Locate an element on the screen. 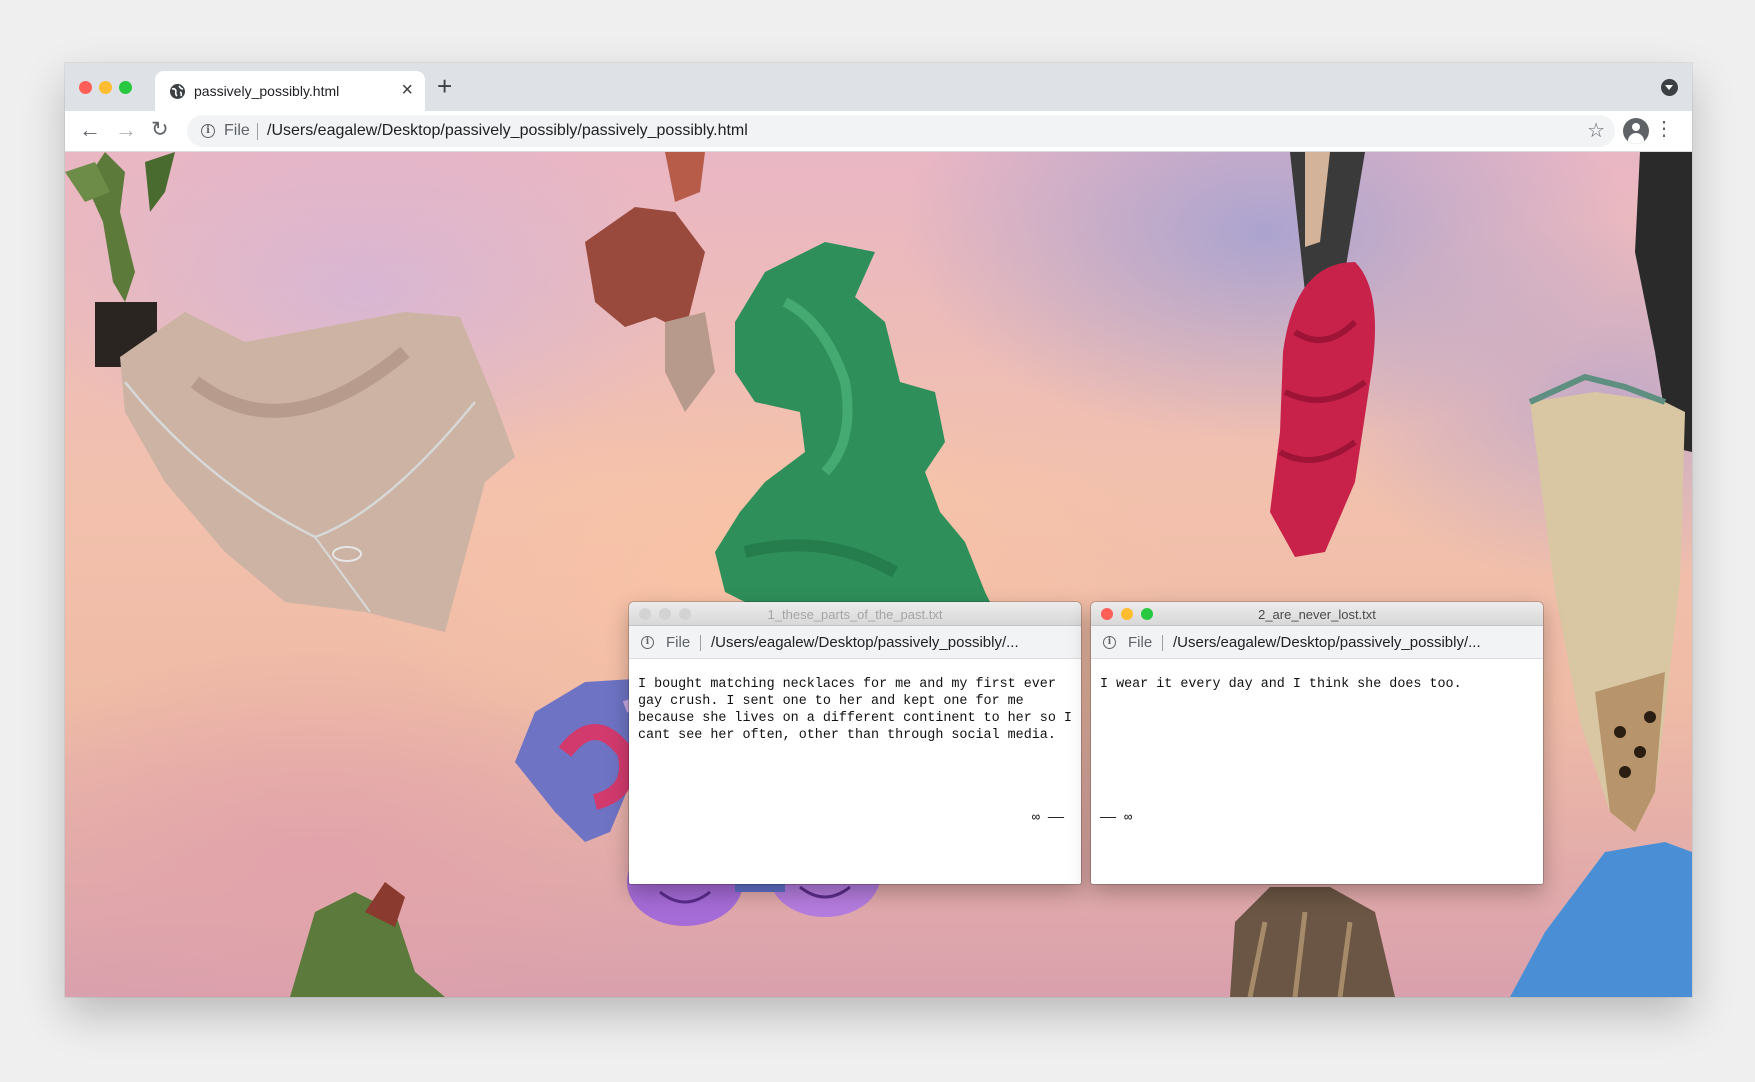  tab-search-icon is located at coordinates (1669, 87).